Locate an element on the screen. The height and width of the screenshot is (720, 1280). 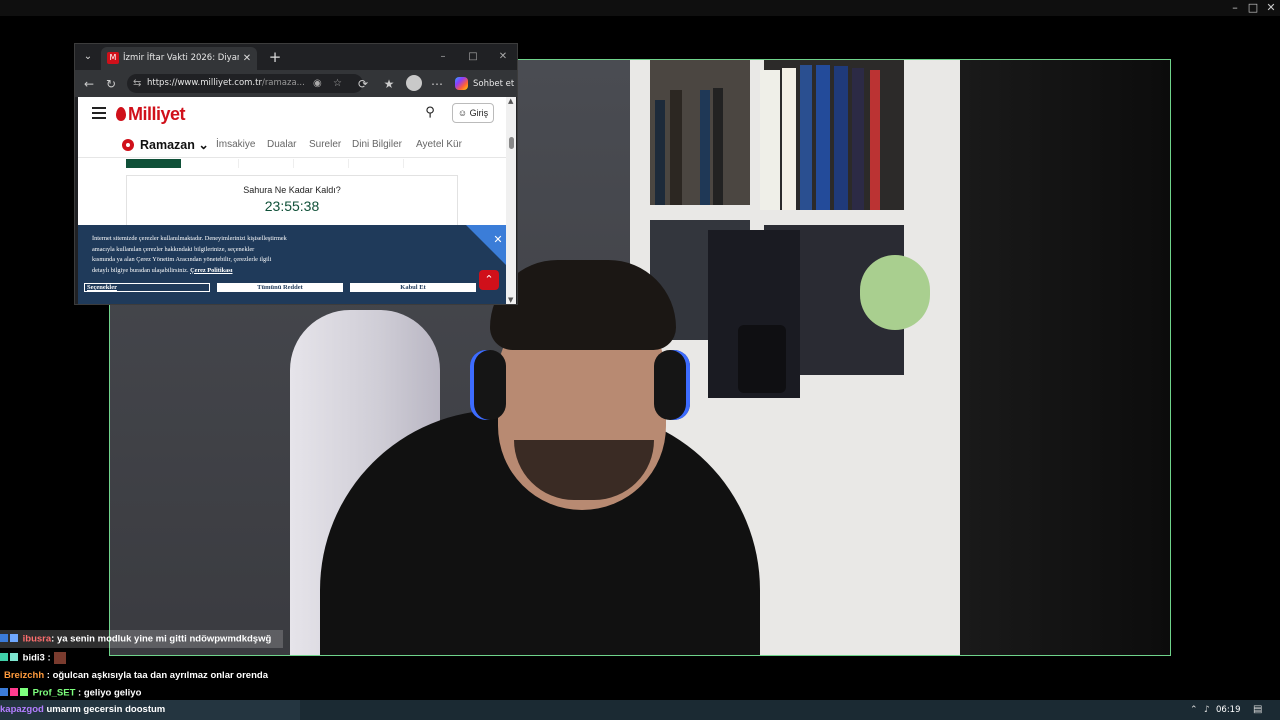
scroll-up-icon: ▲ is located at coordinates (510, 101).